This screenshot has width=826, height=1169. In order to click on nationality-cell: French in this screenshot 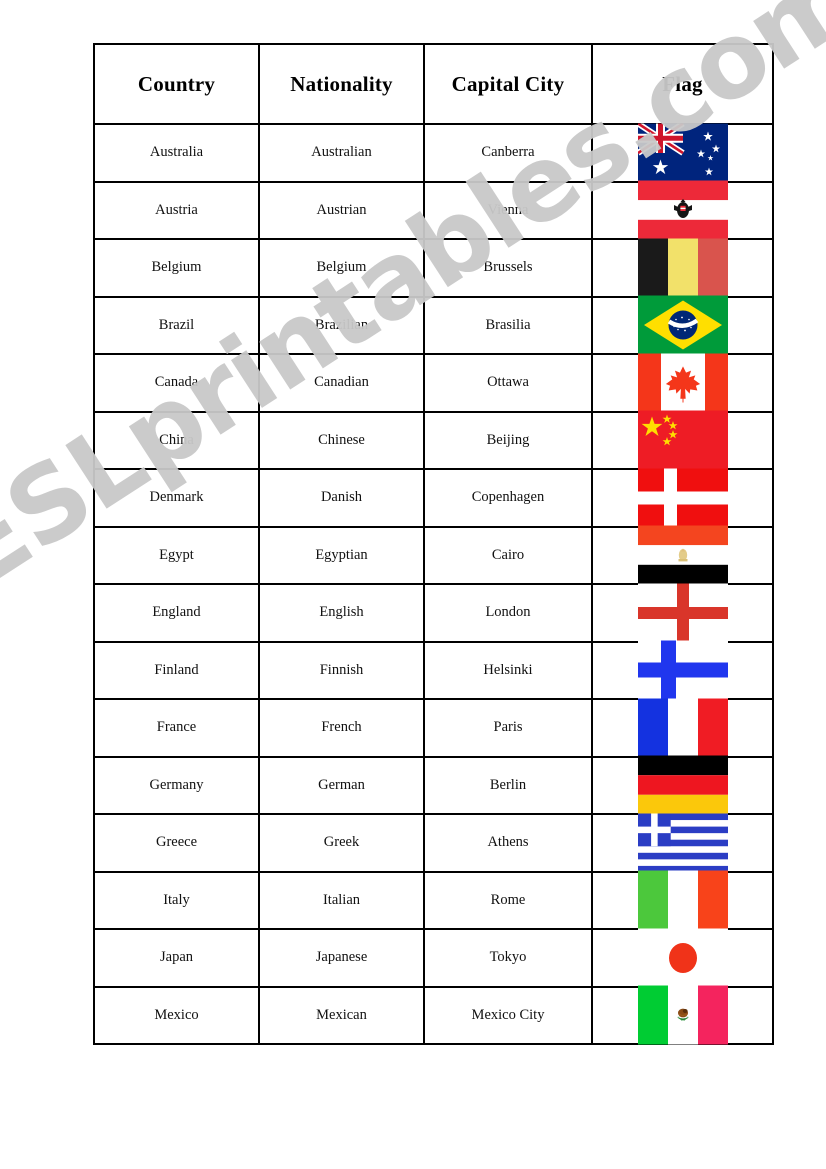, I will do `click(341, 728)`.